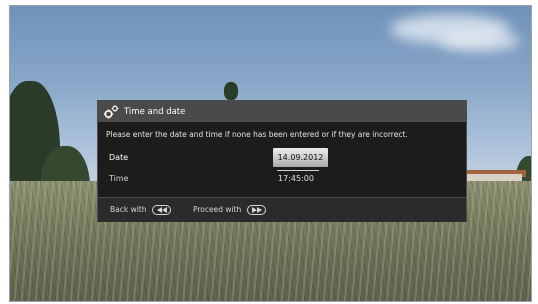  I want to click on gears-icon, so click(111, 112).